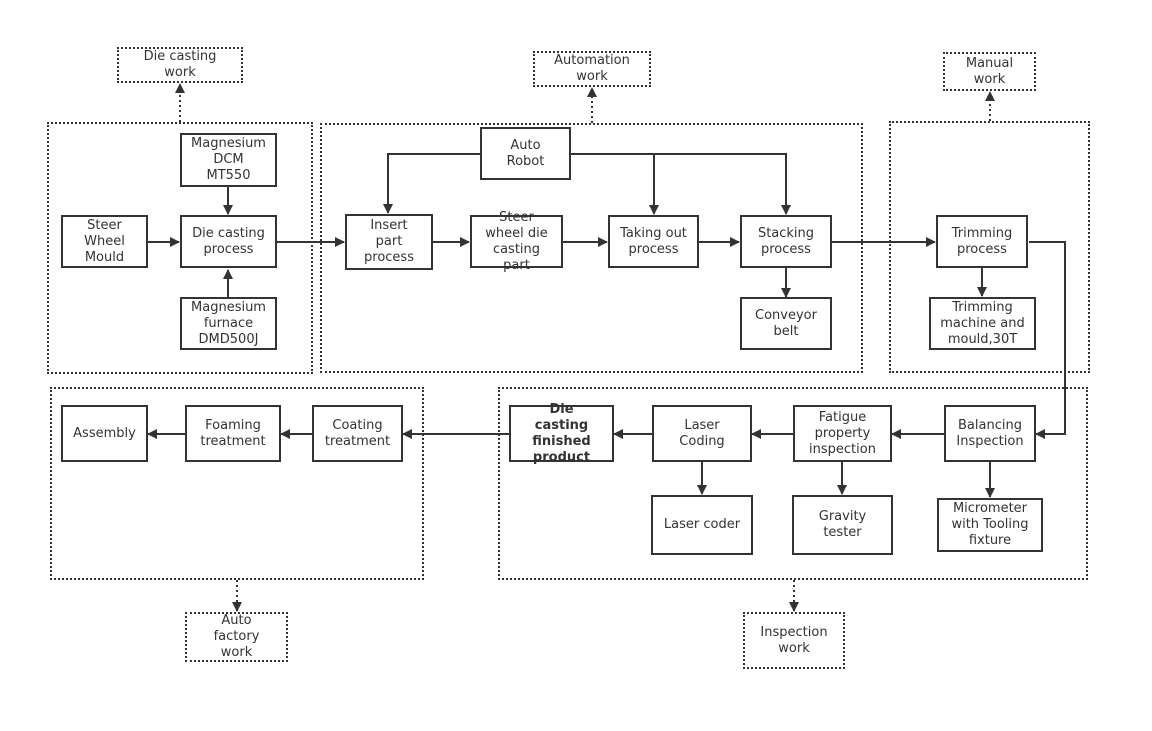  Describe the element at coordinates (389, 242) in the screenshot. I see `node-insert-part-process: Insert part process` at that location.